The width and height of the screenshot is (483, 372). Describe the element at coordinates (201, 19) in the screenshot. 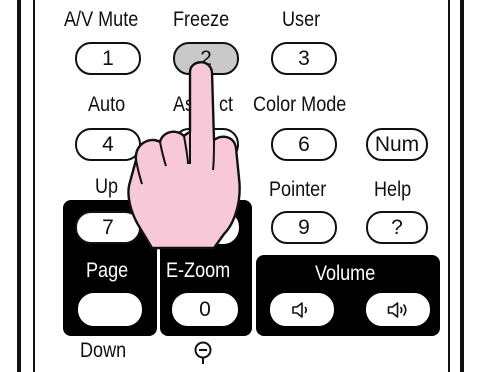

I see `freeze-label: Freeze` at that location.